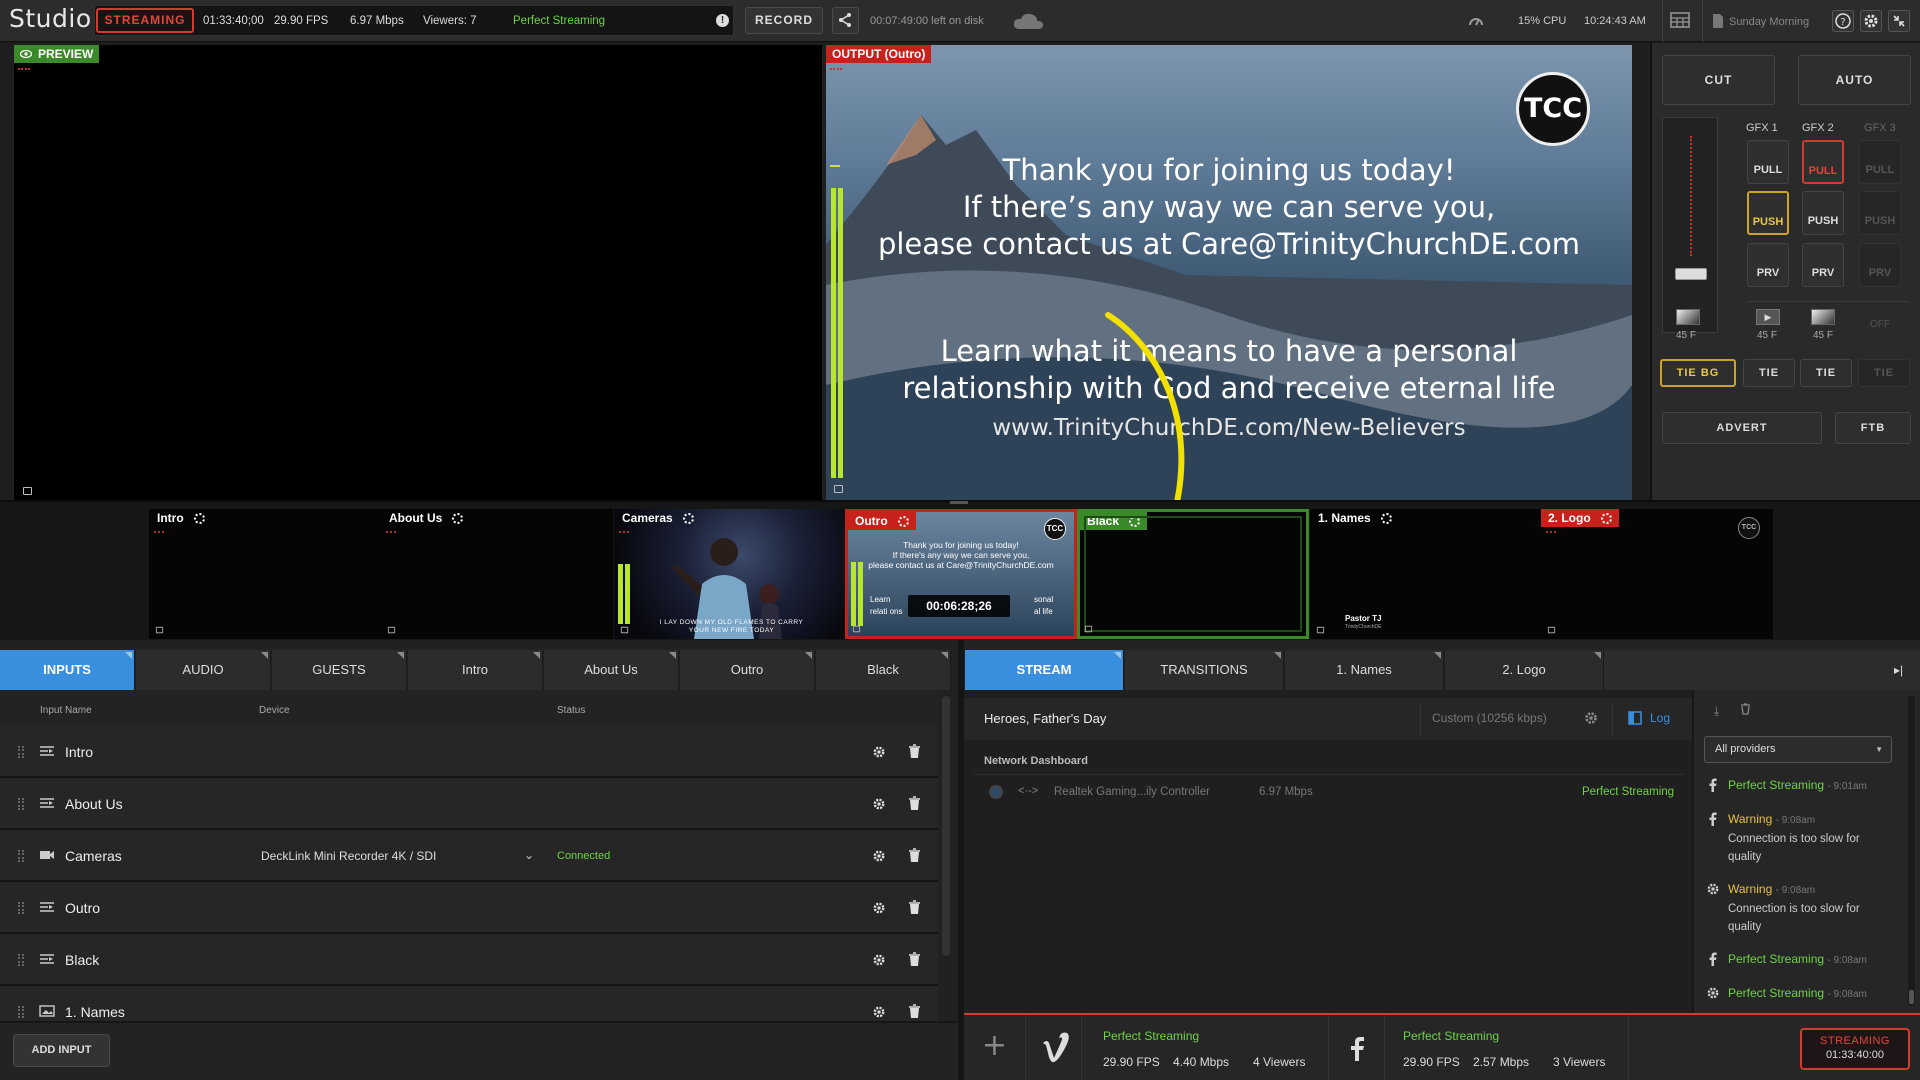 Image resolution: width=1920 pixels, height=1080 pixels. What do you see at coordinates (475, 670) in the screenshot?
I see `tab-intro: Intro` at bounding box center [475, 670].